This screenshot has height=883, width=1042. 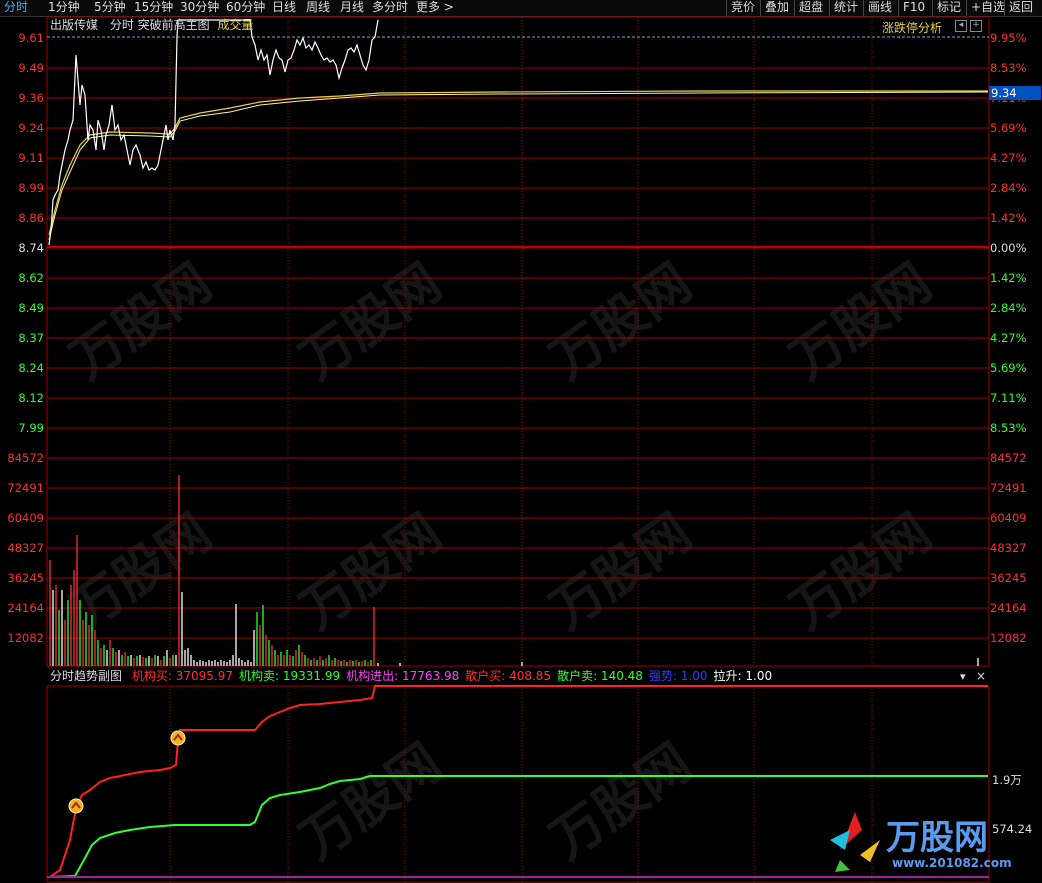 What do you see at coordinates (1008, 38) in the screenshot?
I see `percent-tick: 9.95%` at bounding box center [1008, 38].